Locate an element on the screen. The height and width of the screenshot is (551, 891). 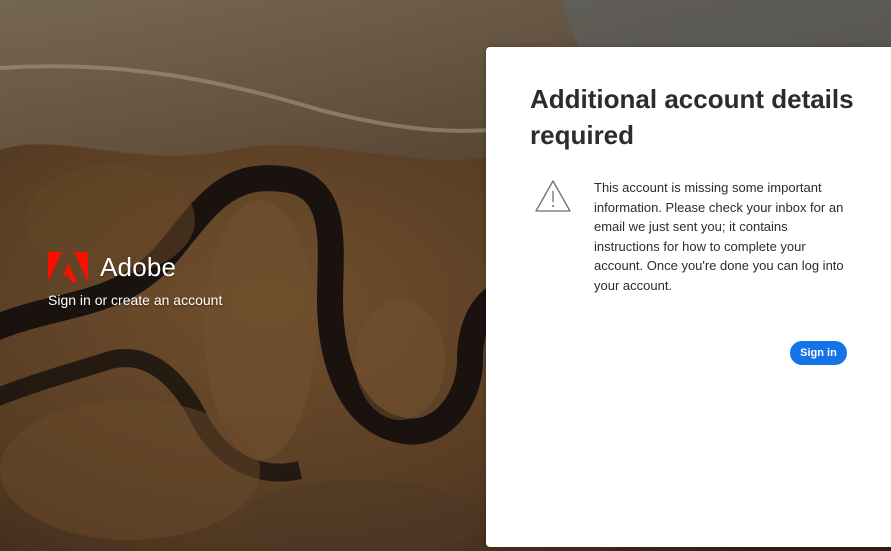
brand-name: Adobe is located at coordinates (138, 267).